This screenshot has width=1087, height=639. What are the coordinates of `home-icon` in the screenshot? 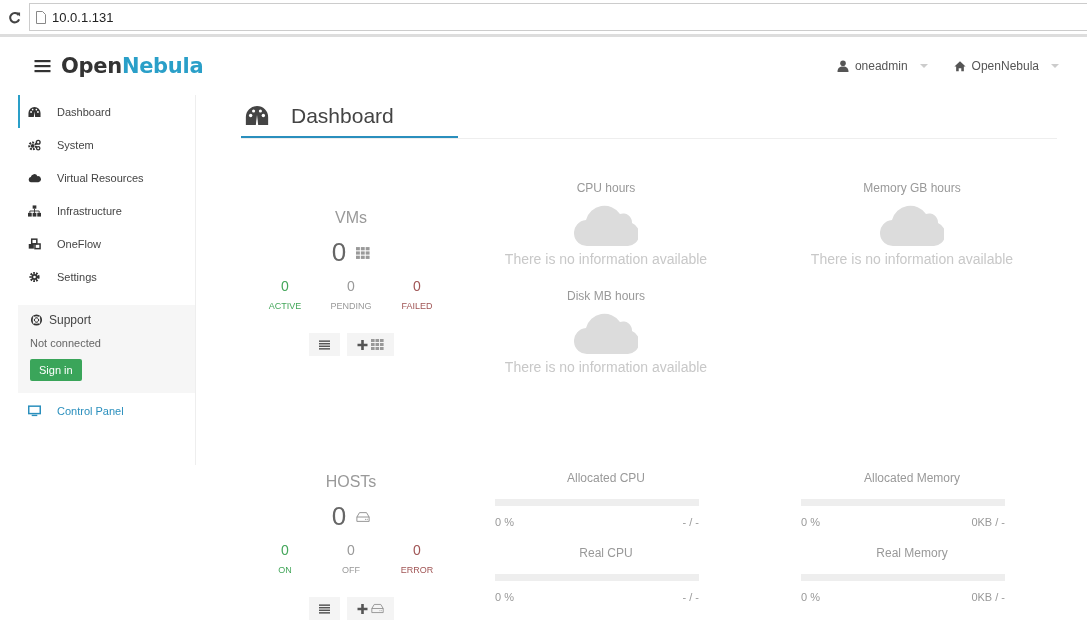 It's located at (959, 66).